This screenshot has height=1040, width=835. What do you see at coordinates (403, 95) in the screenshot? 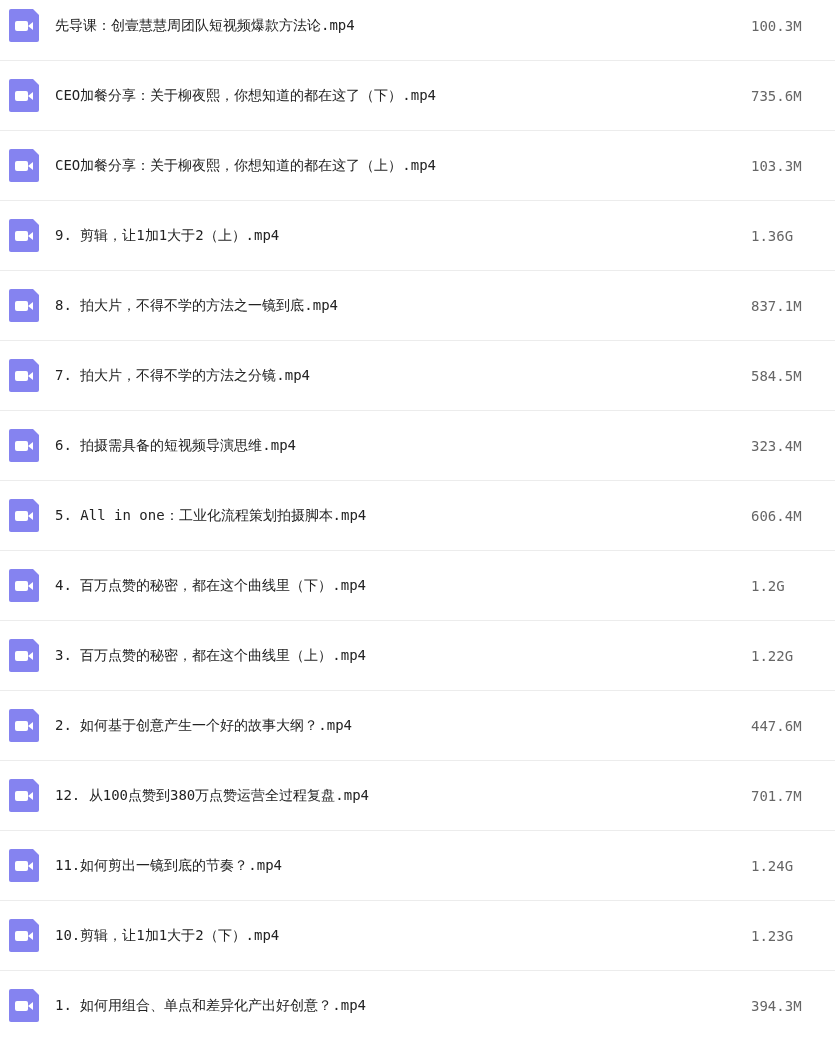
I see `file-name: CEO加餐分享：关于柳夜熙，你想知道的都在这了（下）.mp4` at bounding box center [403, 95].